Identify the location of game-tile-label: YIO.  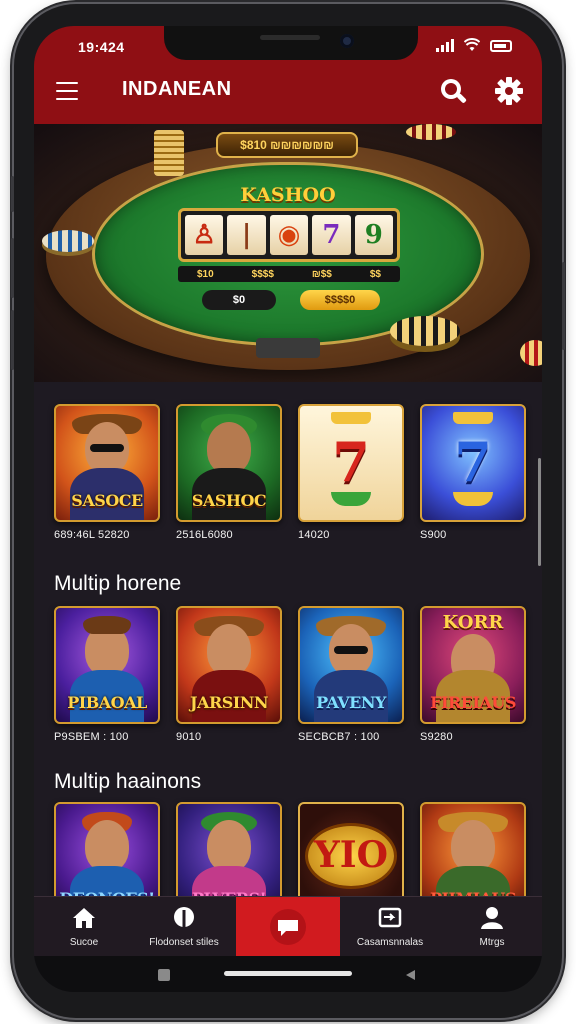
(351, 855).